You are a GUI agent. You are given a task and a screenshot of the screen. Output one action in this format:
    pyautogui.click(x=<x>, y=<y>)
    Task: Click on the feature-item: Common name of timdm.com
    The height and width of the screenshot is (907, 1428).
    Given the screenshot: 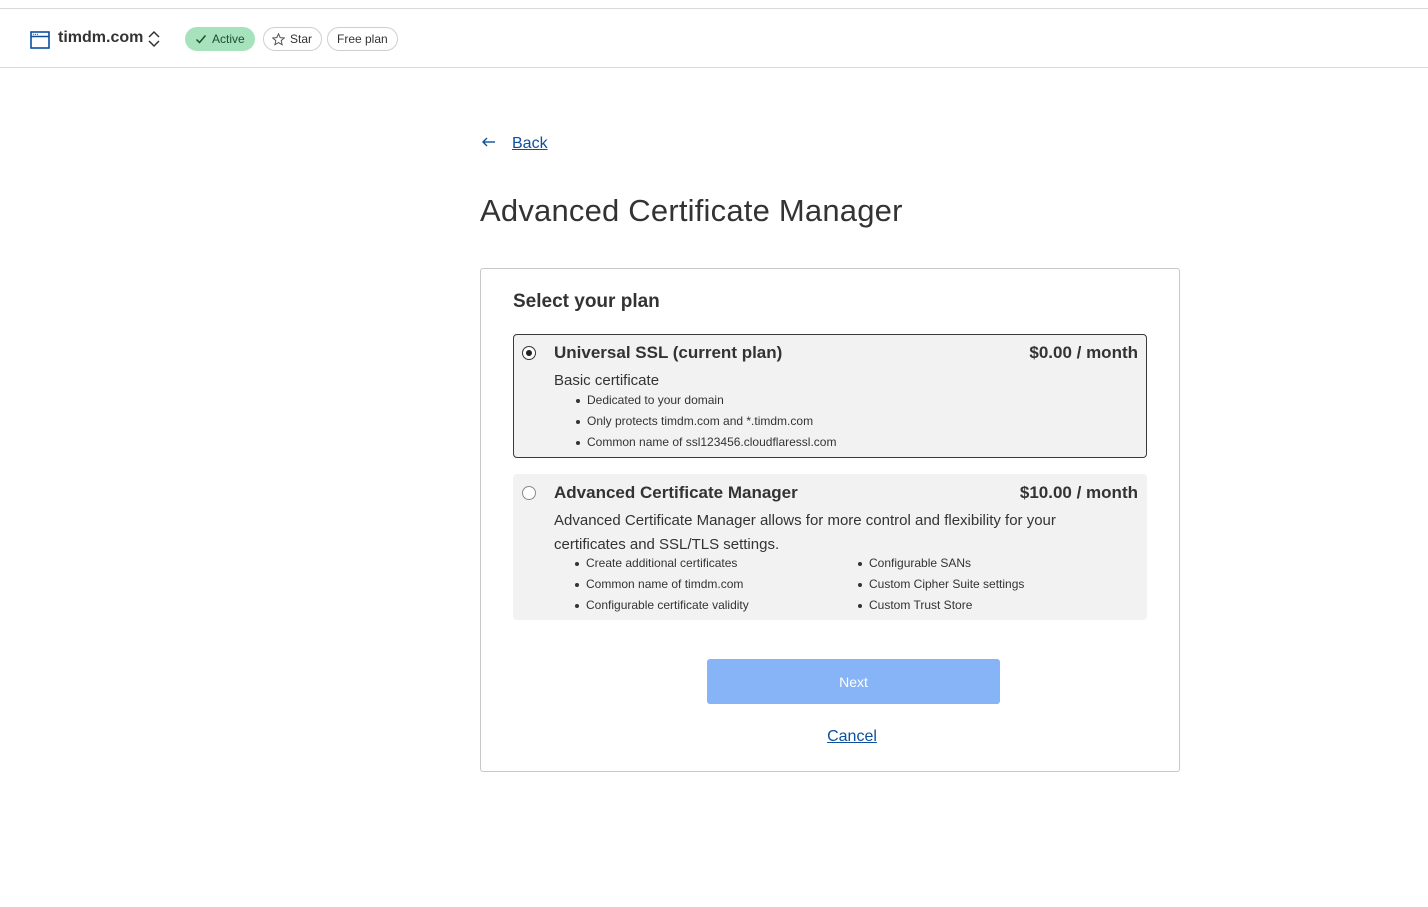 What is the action you would take?
    pyautogui.click(x=662, y=584)
    